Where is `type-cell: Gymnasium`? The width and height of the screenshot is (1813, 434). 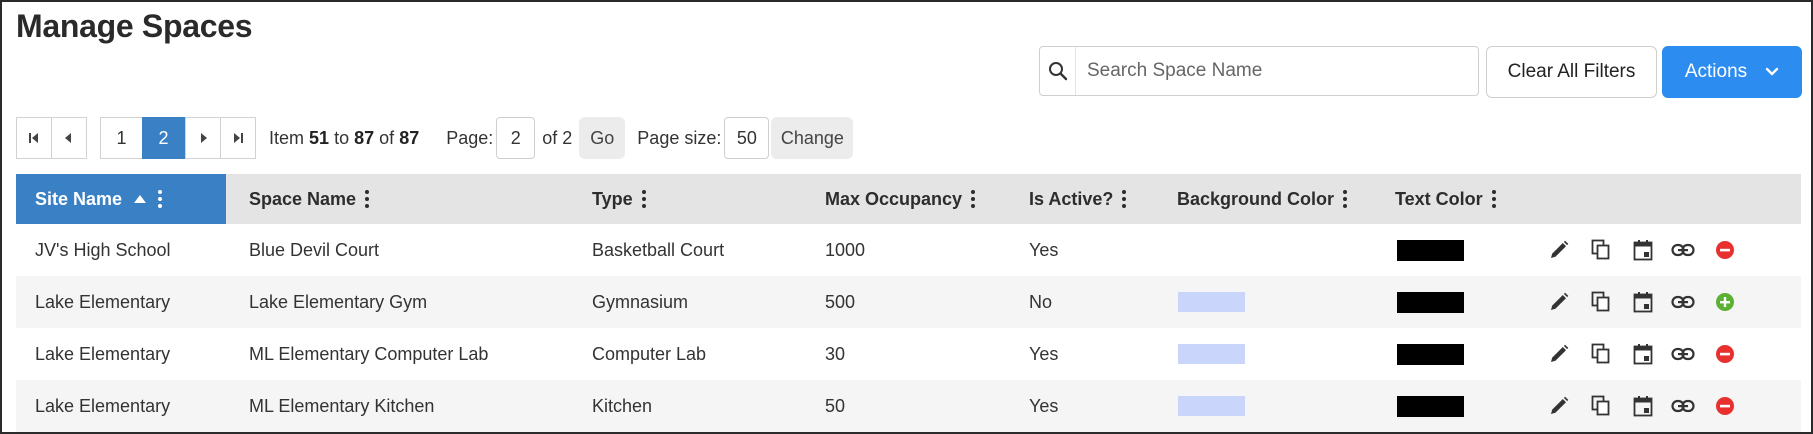
type-cell: Gymnasium is located at coordinates (640, 301).